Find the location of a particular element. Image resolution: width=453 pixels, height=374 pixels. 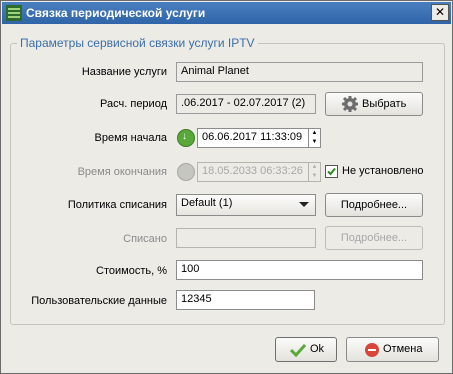

write-off-policy-label: Политика списания is located at coordinates (117, 205).